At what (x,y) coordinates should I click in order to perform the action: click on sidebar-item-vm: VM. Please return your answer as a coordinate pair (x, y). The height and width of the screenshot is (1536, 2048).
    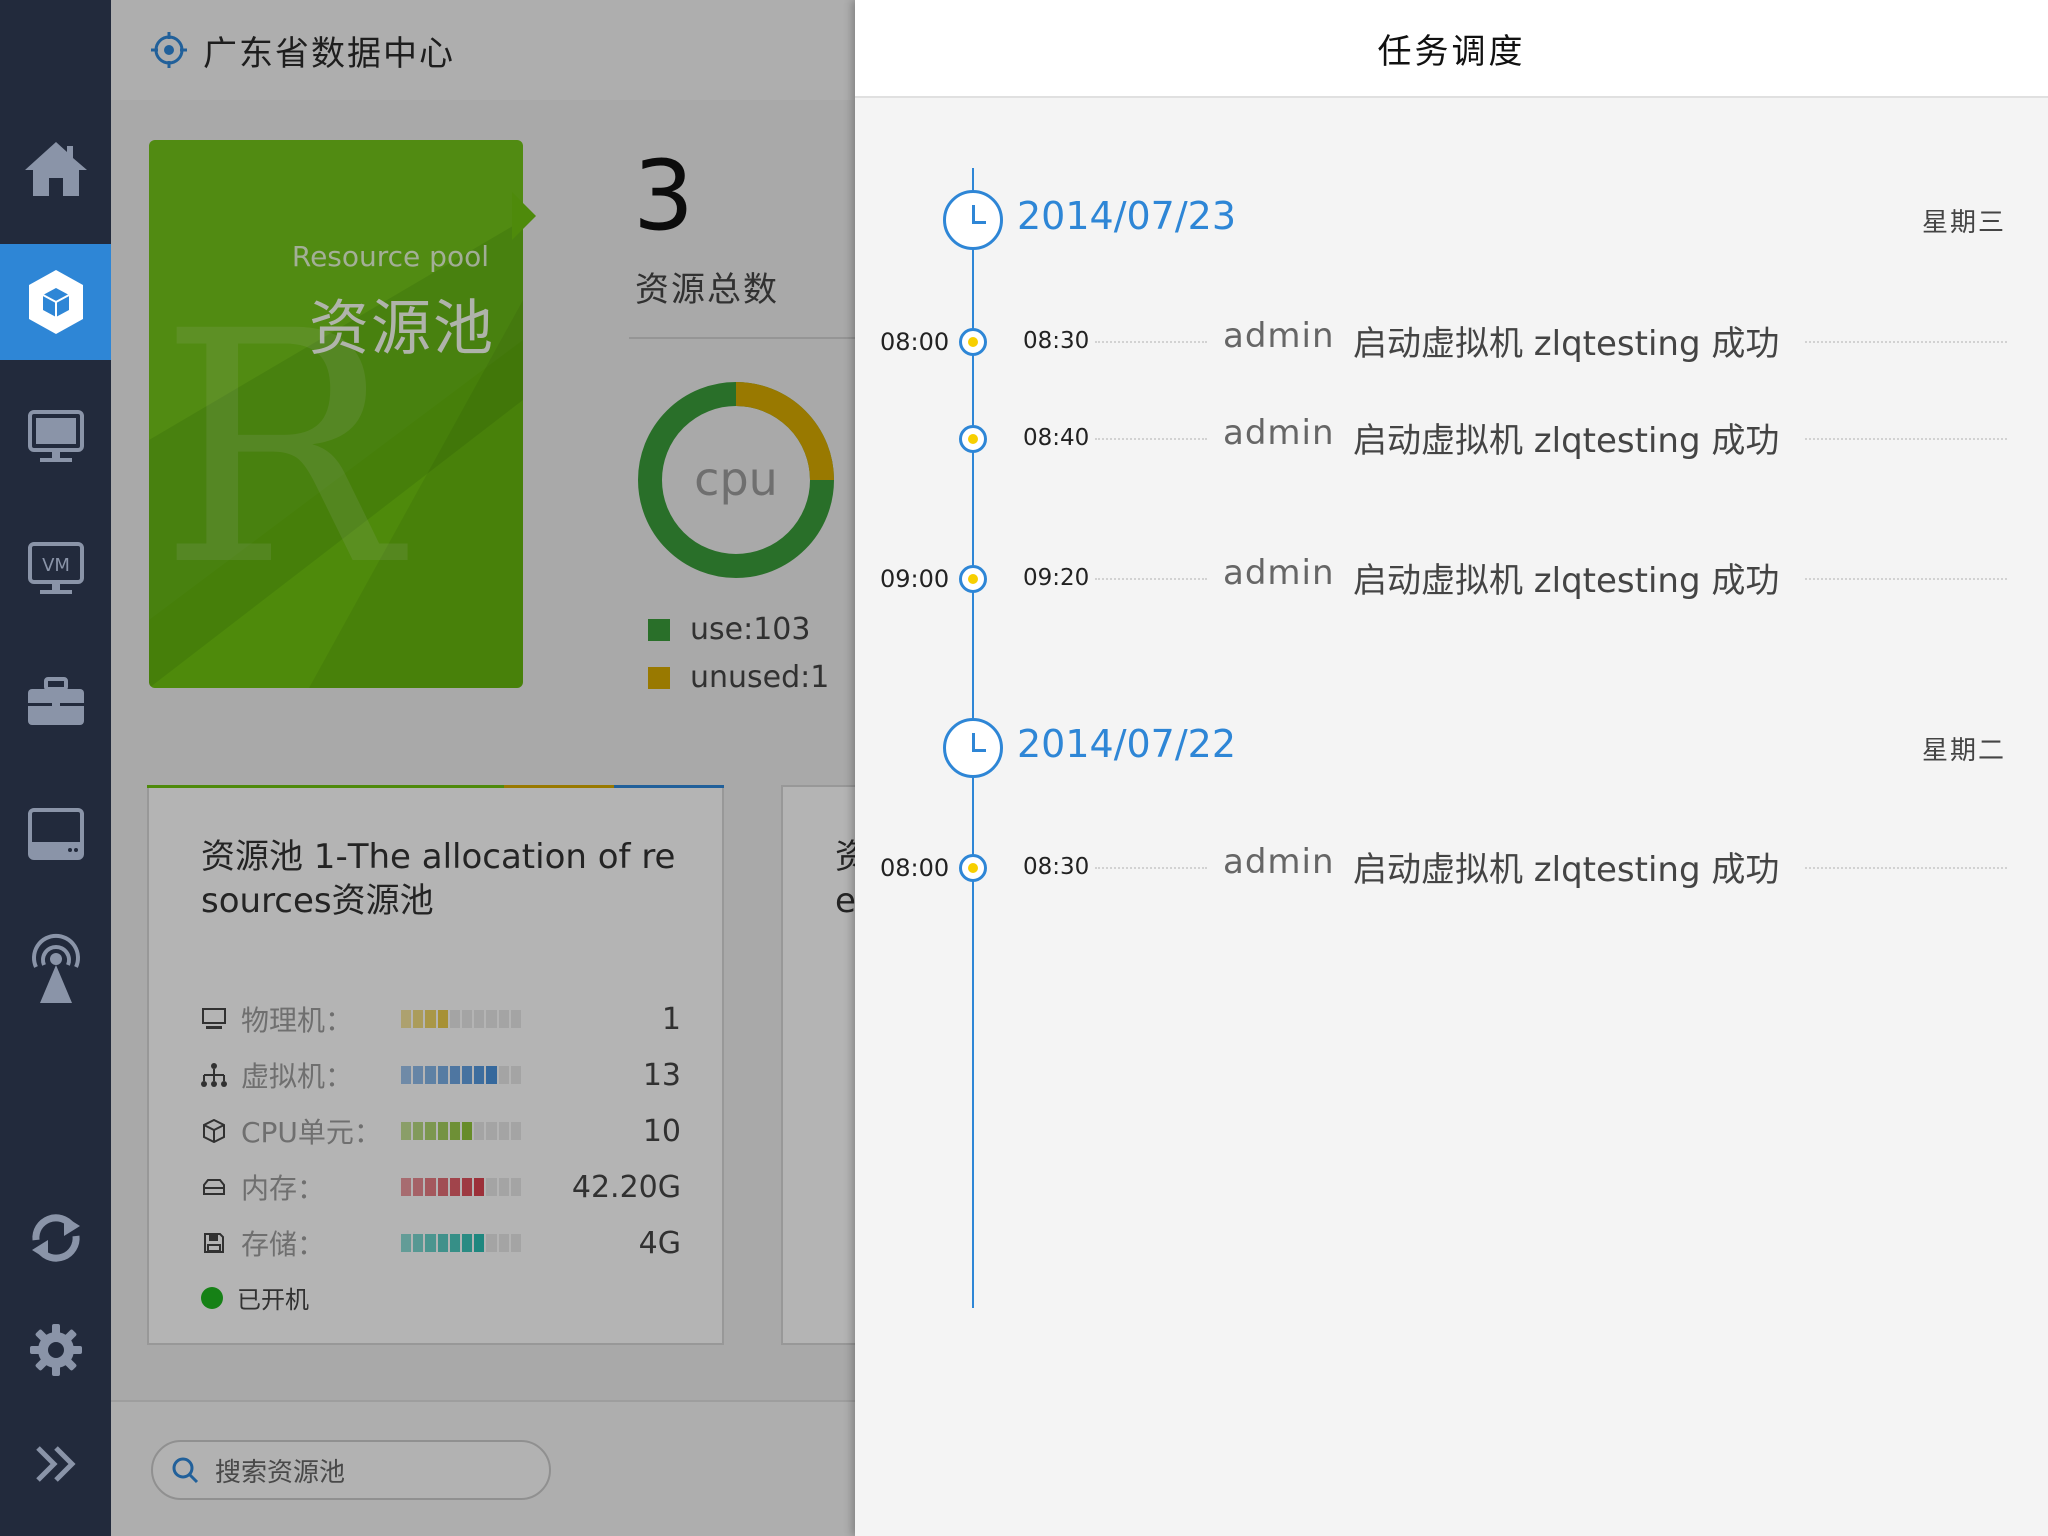
    Looking at the image, I should click on (55, 568).